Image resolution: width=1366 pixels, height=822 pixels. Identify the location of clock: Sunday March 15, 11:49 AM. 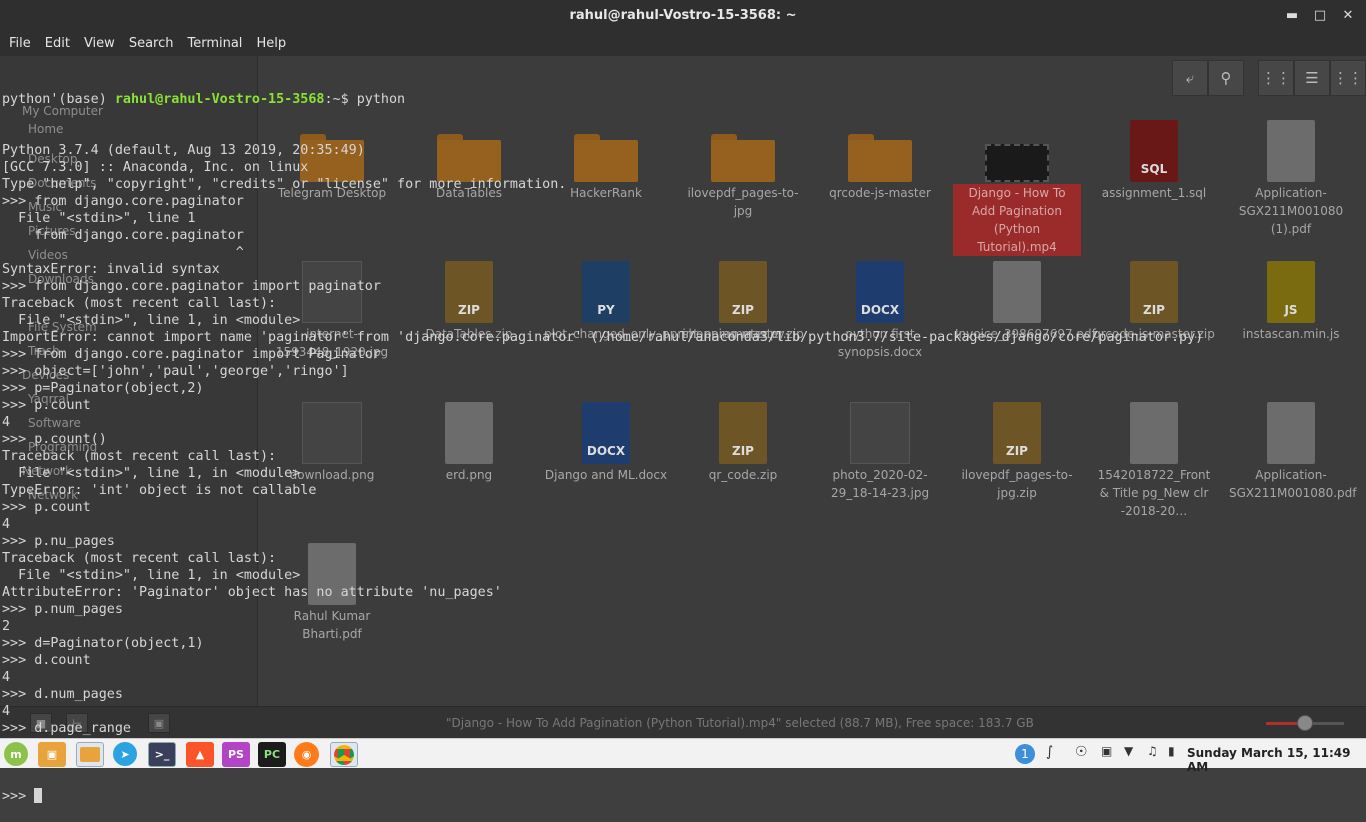
(1276, 760).